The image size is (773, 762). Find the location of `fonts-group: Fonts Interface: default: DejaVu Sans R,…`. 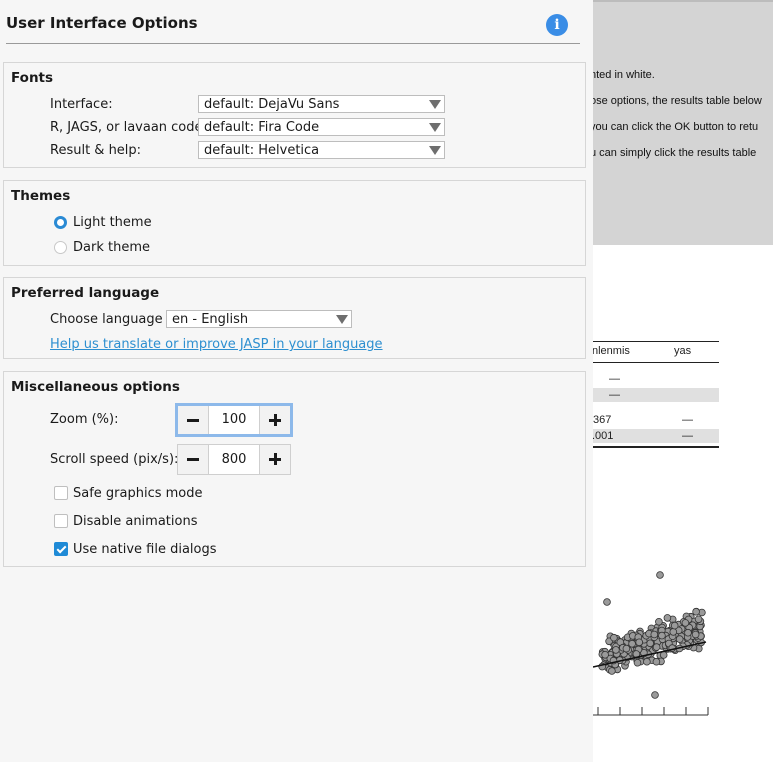

fonts-group: Fonts Interface: default: DejaVu Sans R,… is located at coordinates (294, 115).